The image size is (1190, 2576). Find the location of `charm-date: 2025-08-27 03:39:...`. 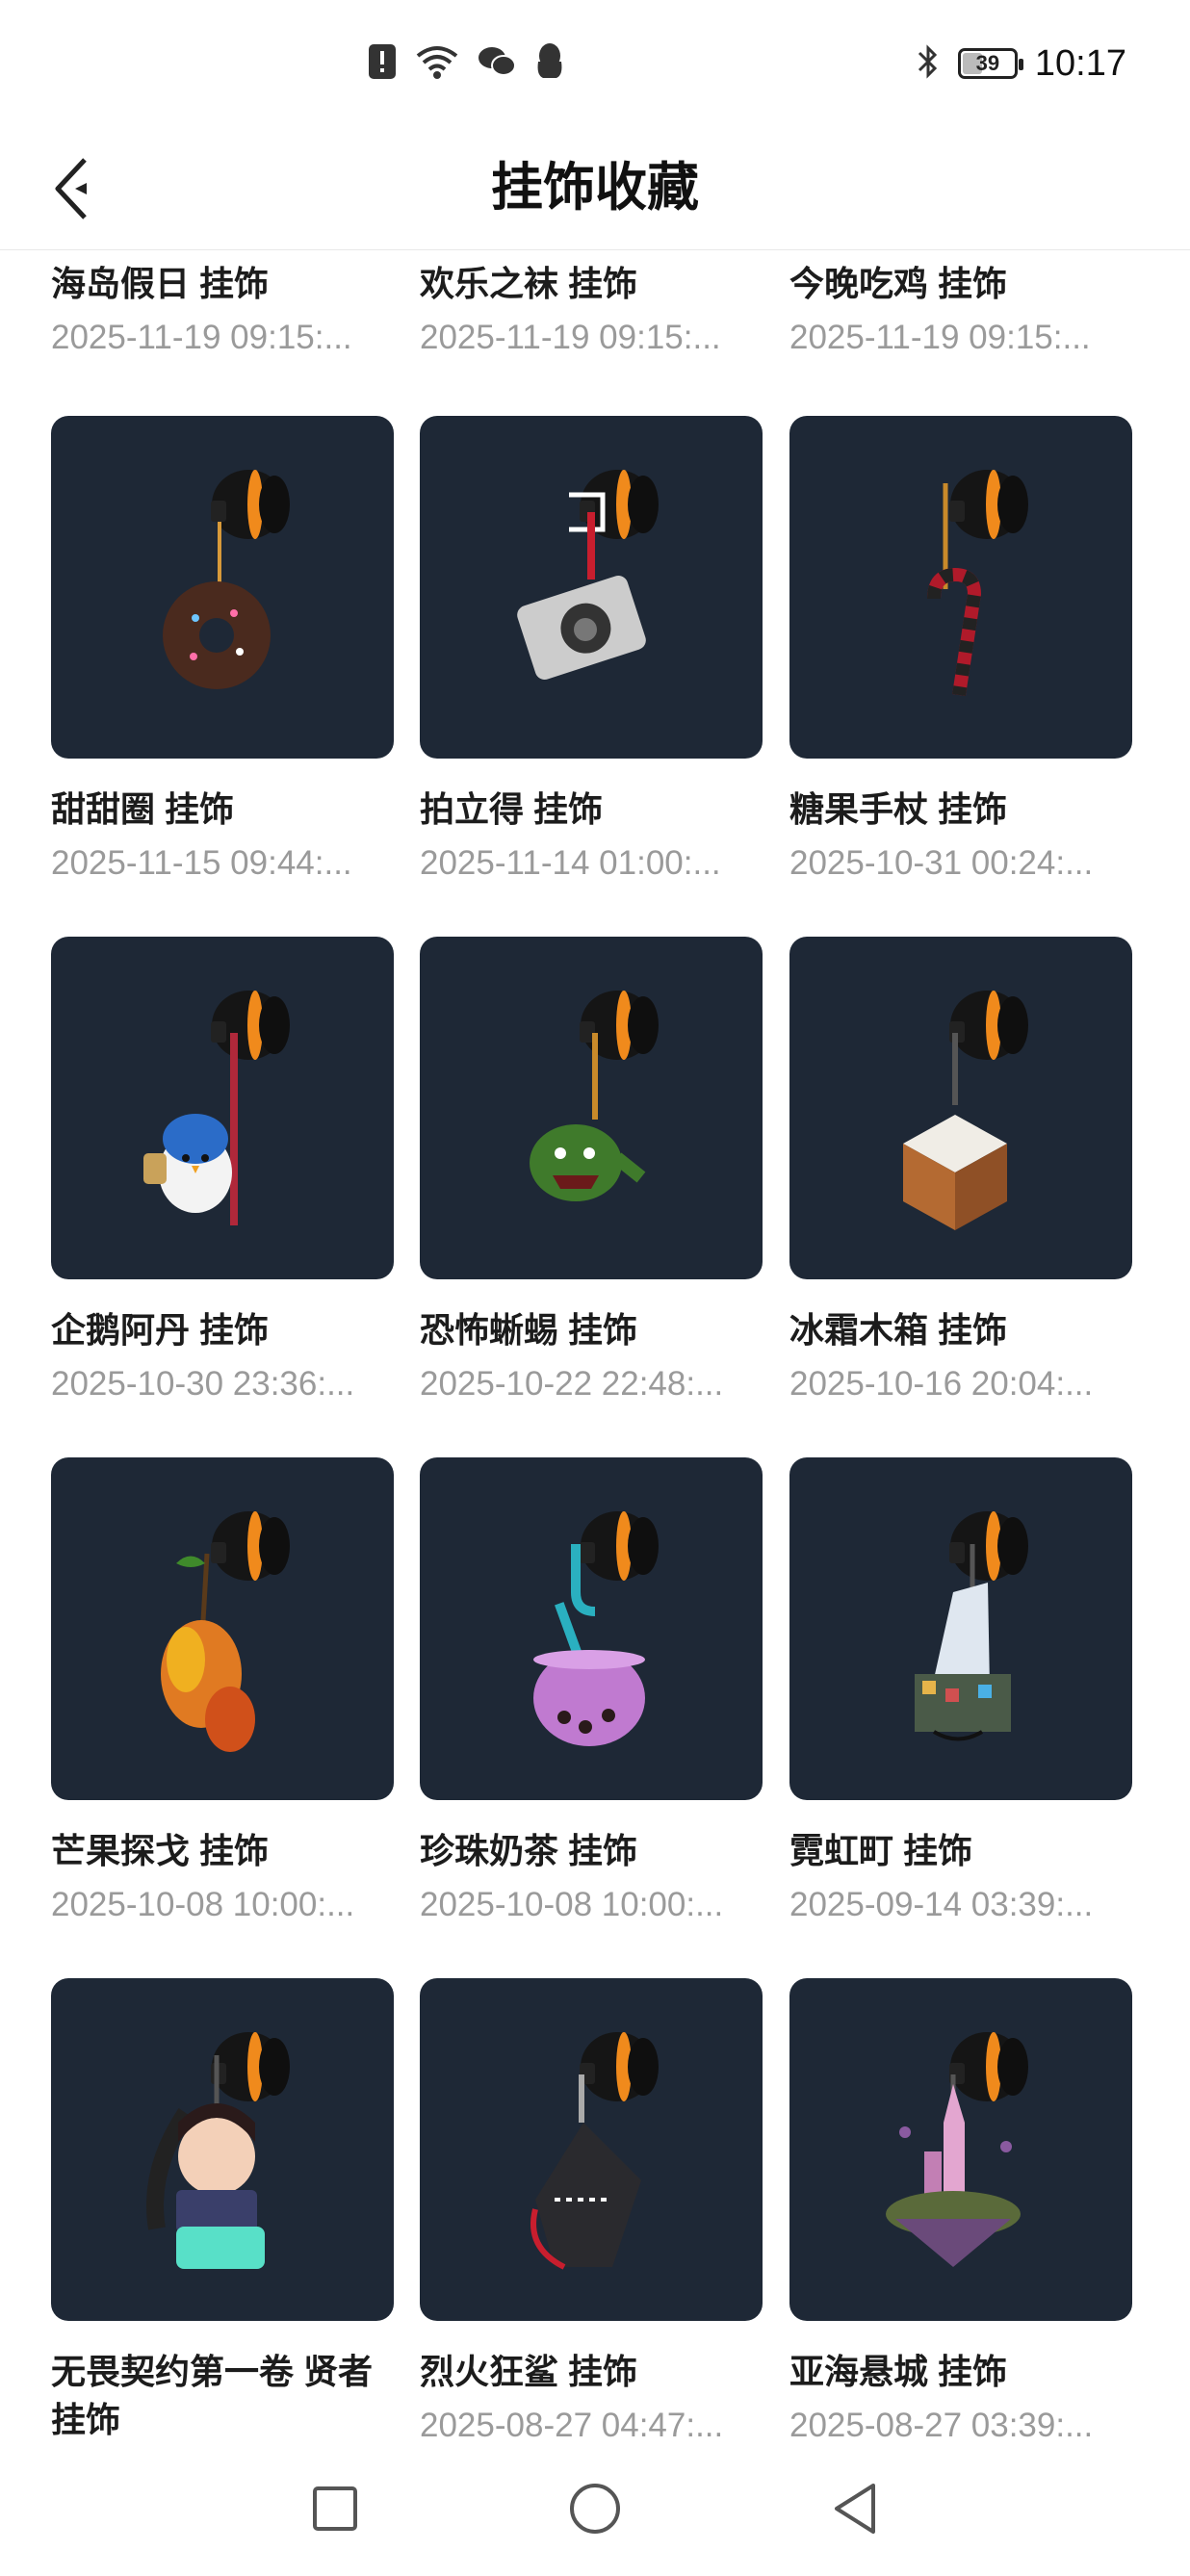

charm-date: 2025-08-27 03:39:... is located at coordinates (942, 2424).